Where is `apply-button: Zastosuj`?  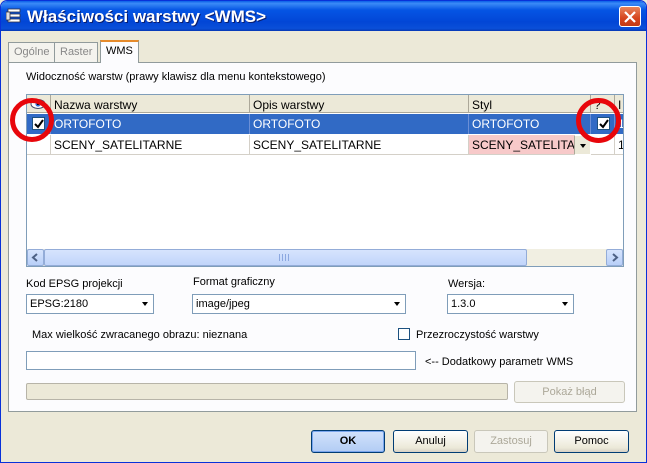
apply-button: Zastosuj is located at coordinates (511, 441).